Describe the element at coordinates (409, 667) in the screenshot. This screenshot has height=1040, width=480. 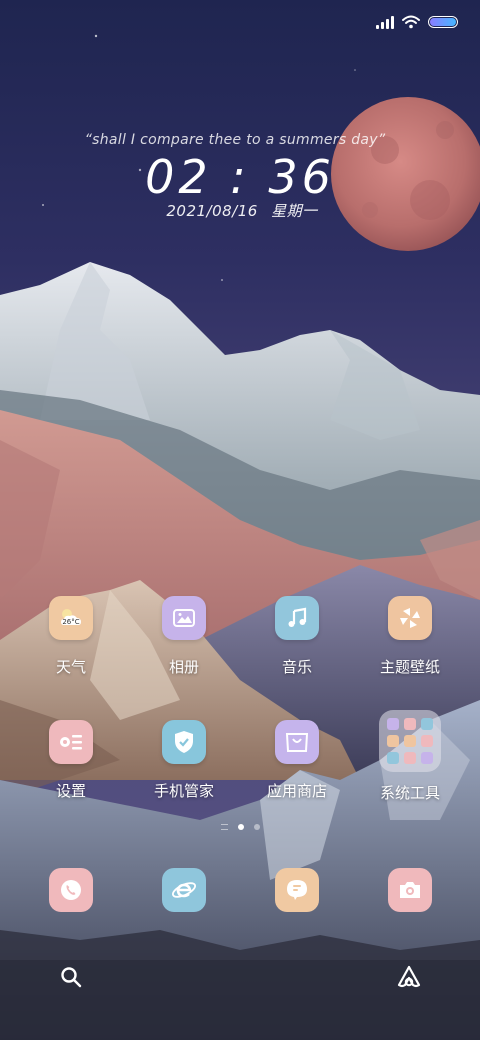
I see `app-label-themes: 主题壁纸` at that location.